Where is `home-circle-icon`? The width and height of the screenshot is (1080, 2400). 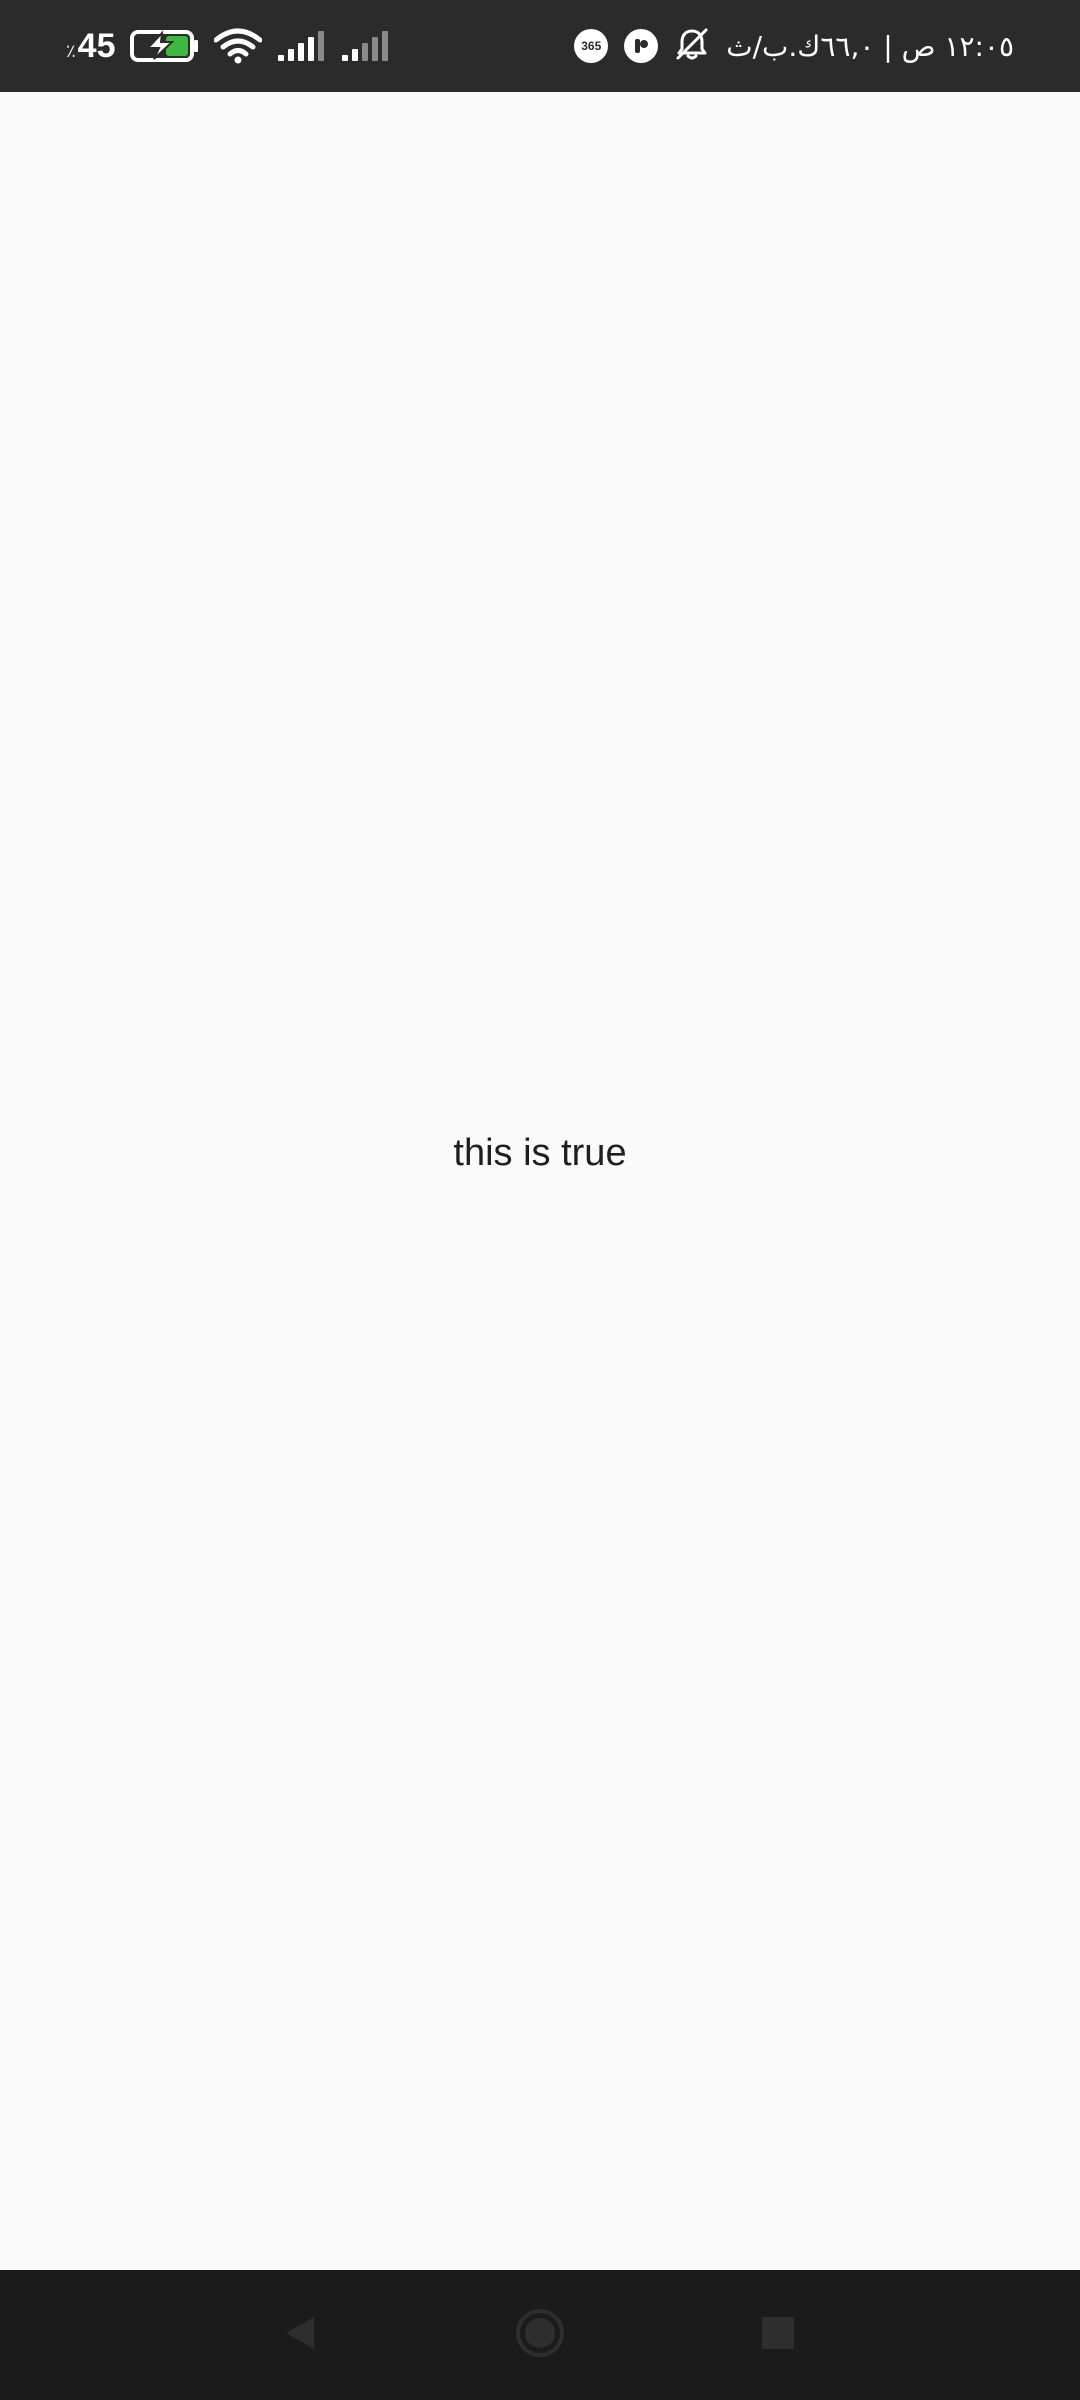 home-circle-icon is located at coordinates (540, 2335).